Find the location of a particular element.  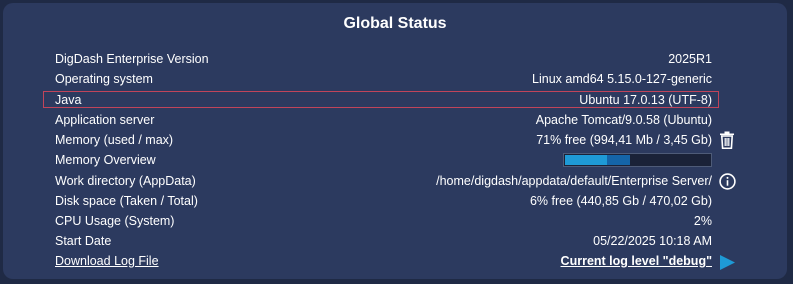

download-log-link: Download Log File is located at coordinates (107, 261).